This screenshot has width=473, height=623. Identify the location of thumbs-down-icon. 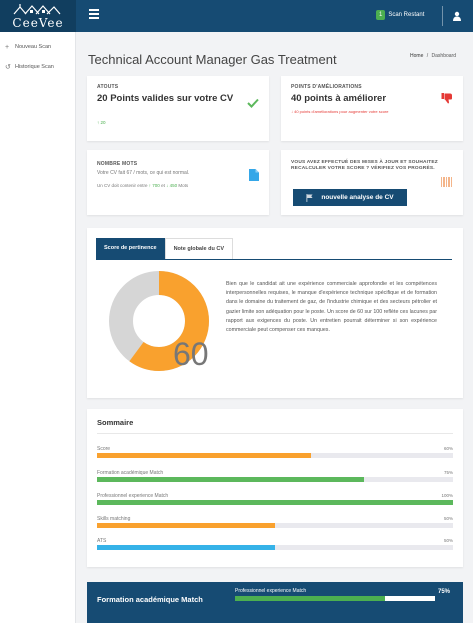
(446, 98).